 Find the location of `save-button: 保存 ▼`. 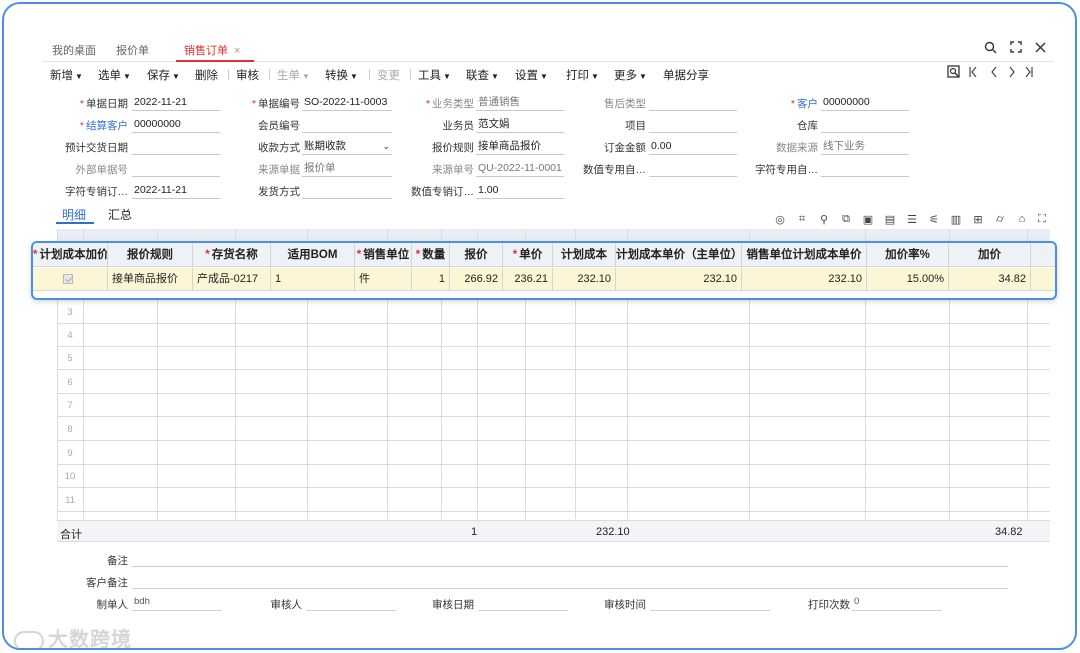

save-button: 保存 ▼ is located at coordinates (163, 75).